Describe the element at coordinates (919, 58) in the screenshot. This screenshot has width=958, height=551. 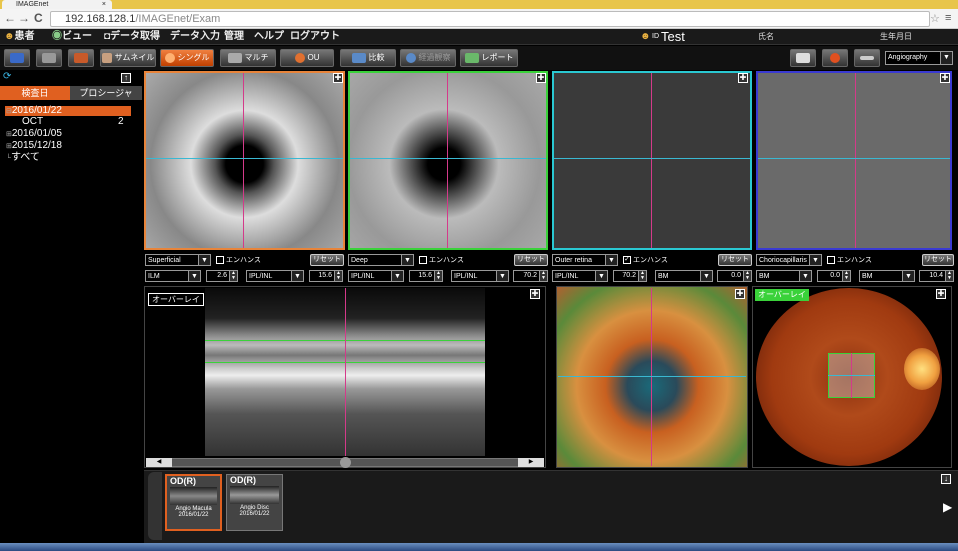
I see `mode-select: Angiography ▼` at that location.